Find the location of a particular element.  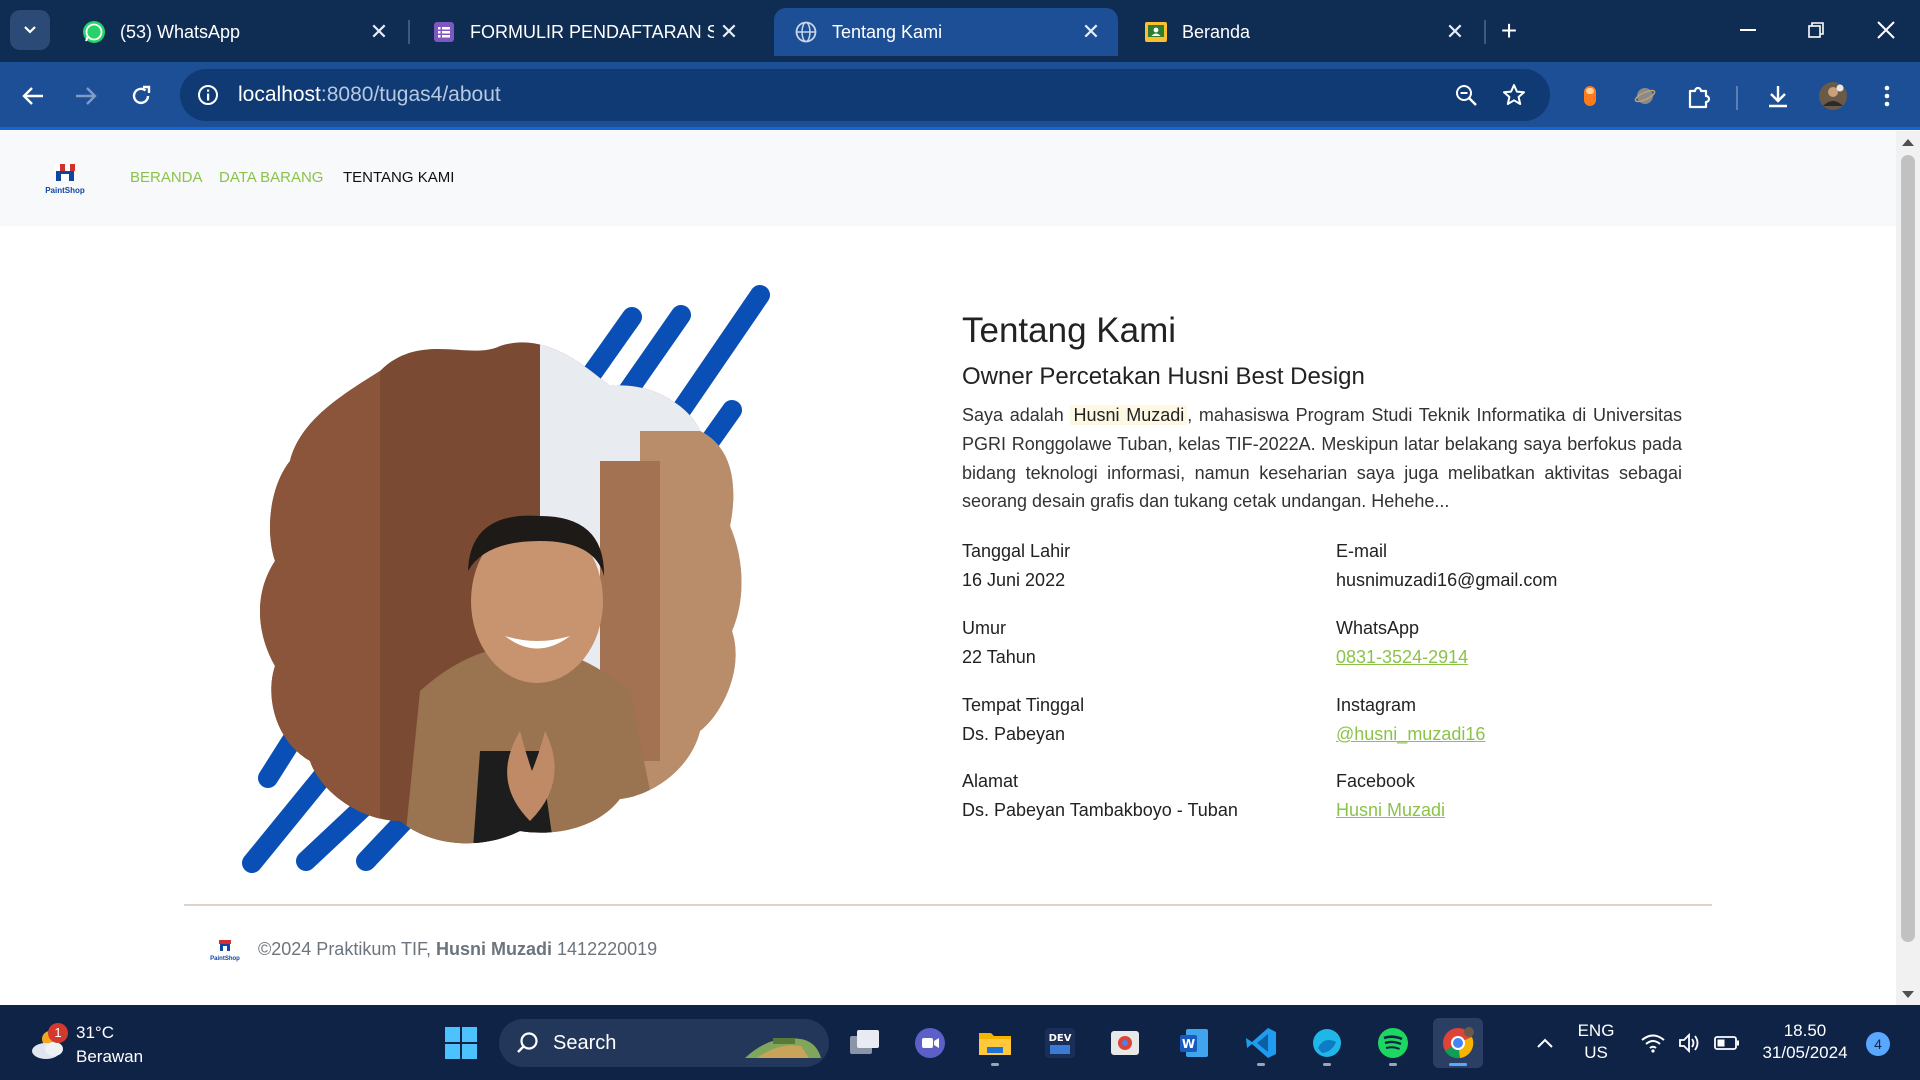

scroll-thumb is located at coordinates (1908, 548).